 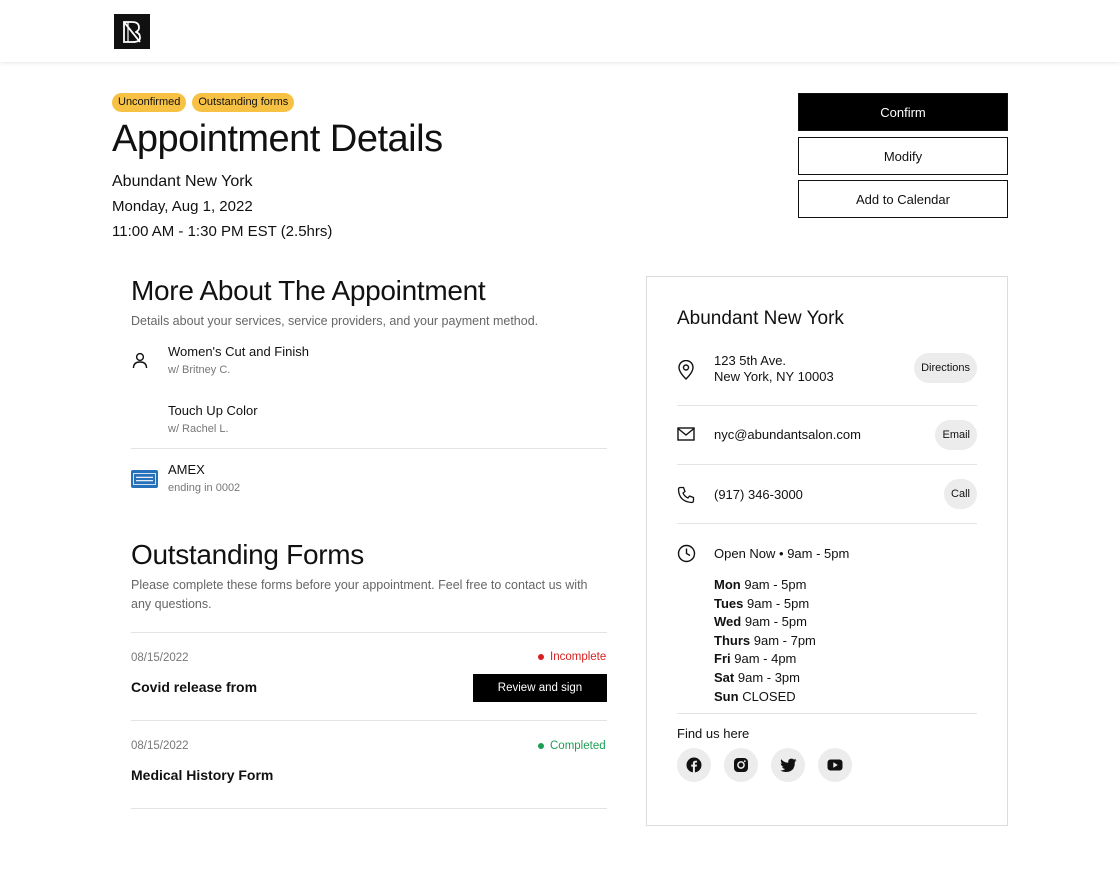 I want to click on twitter-icon, so click(x=788, y=765).